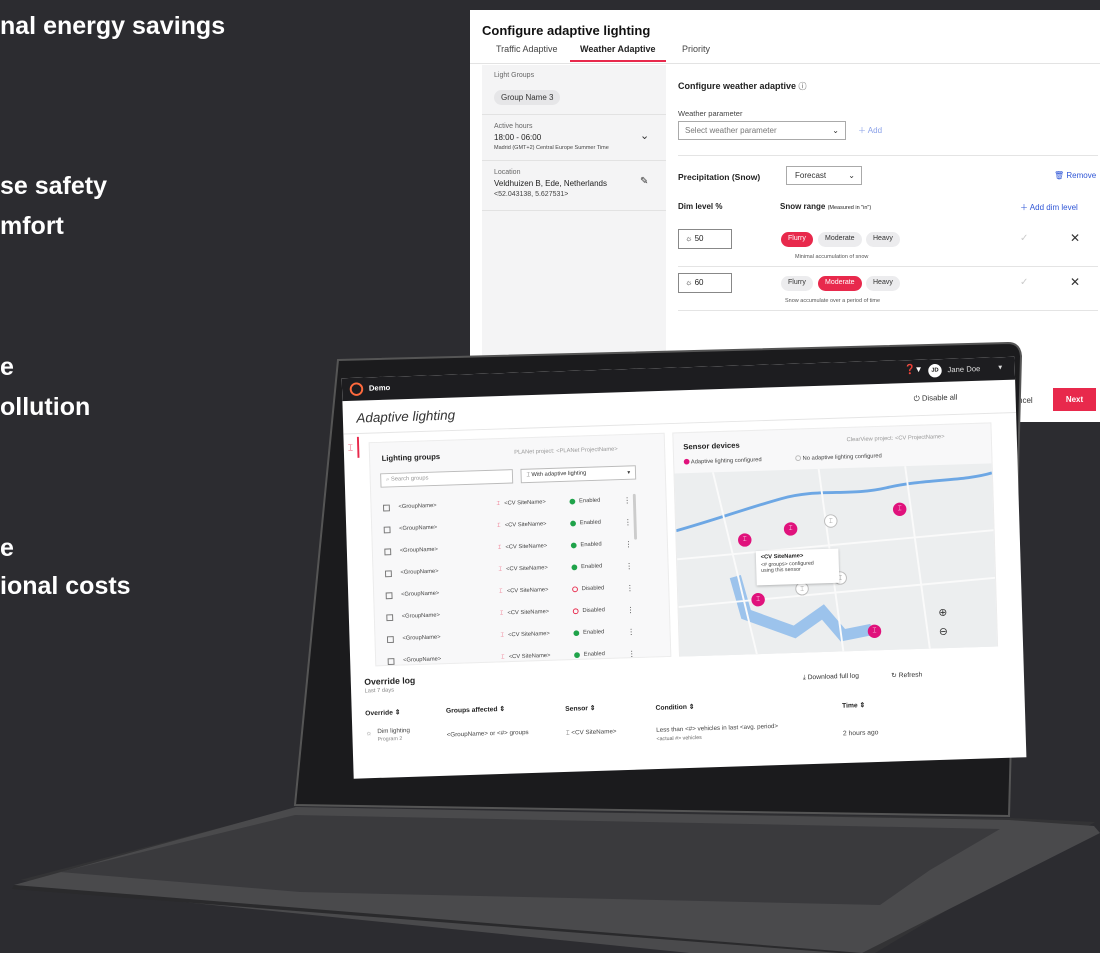  Describe the element at coordinates (635, 516) in the screenshot. I see `scrollbar` at that location.